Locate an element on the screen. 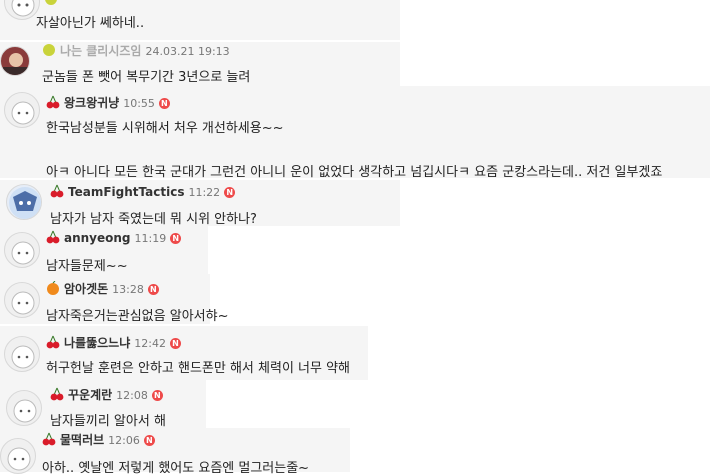 This screenshot has width=710, height=476. comment-meta: 물떡러브 12:06 N is located at coordinates (98, 439).